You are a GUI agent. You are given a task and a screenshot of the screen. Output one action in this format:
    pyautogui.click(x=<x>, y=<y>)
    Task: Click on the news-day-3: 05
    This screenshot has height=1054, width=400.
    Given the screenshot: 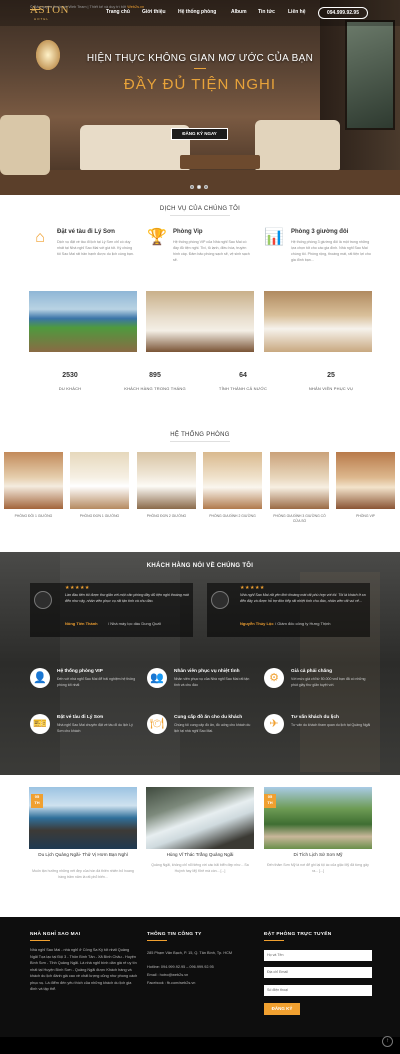 What is the action you would take?
    pyautogui.click(x=270, y=796)
    